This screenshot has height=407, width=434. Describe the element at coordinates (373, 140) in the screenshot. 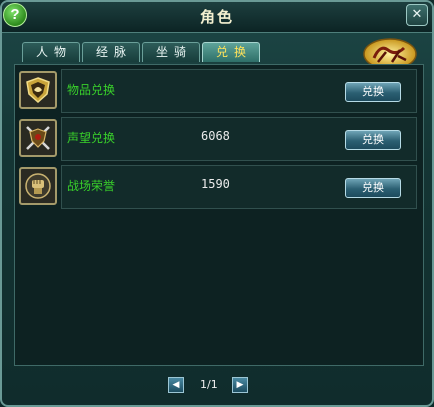

I see `exchange-reputation-button: 兑换` at that location.